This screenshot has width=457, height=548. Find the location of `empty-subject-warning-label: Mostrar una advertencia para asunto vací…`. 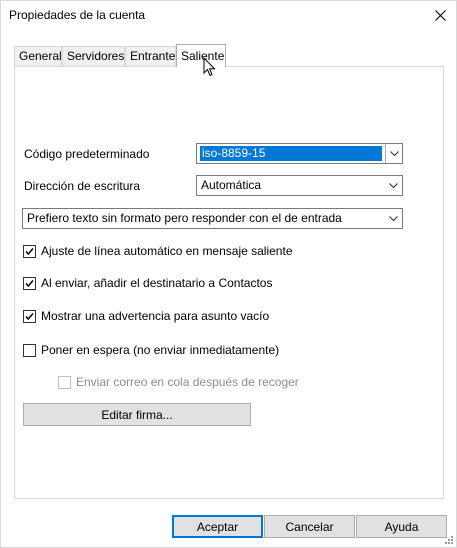

empty-subject-warning-label: Mostrar una advertencia para asunto vací… is located at coordinates (155, 316).